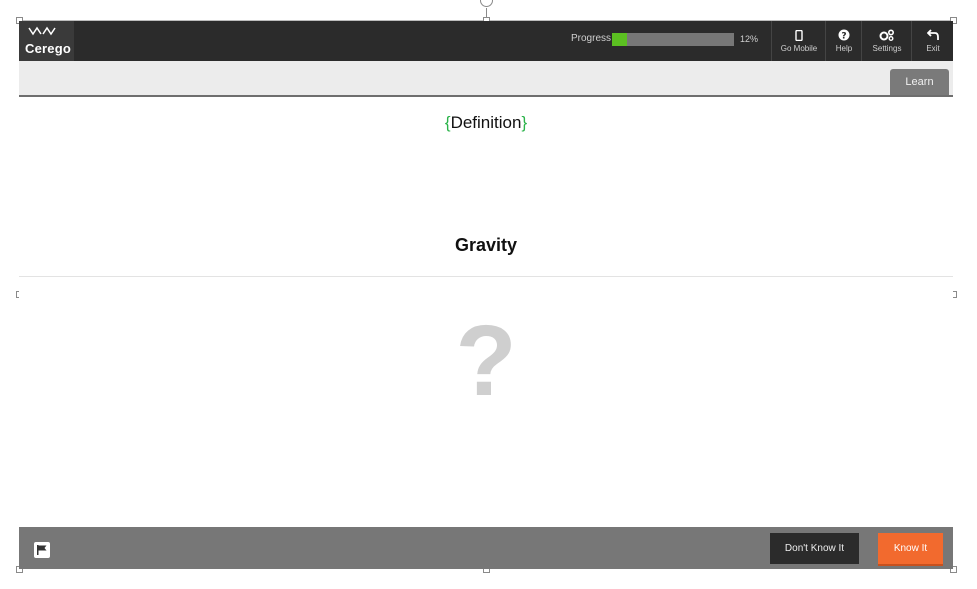 Image resolution: width=977 pixels, height=589 pixels. What do you see at coordinates (887, 48) in the screenshot?
I see `settings-label: Settings` at bounding box center [887, 48].